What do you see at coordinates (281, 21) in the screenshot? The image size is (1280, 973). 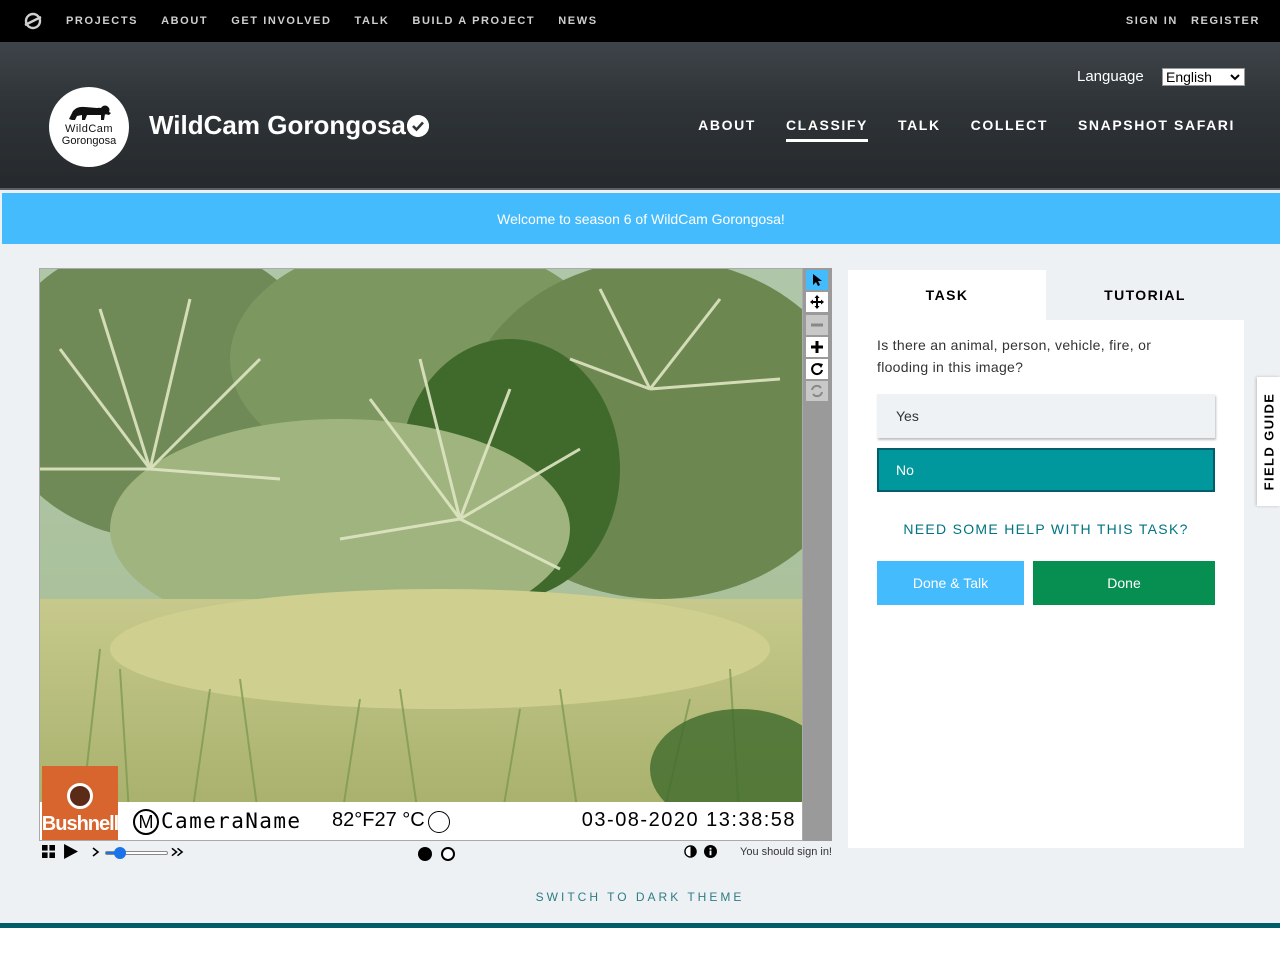 I see `topnav-get-involved-link: GET INVOLVED` at bounding box center [281, 21].